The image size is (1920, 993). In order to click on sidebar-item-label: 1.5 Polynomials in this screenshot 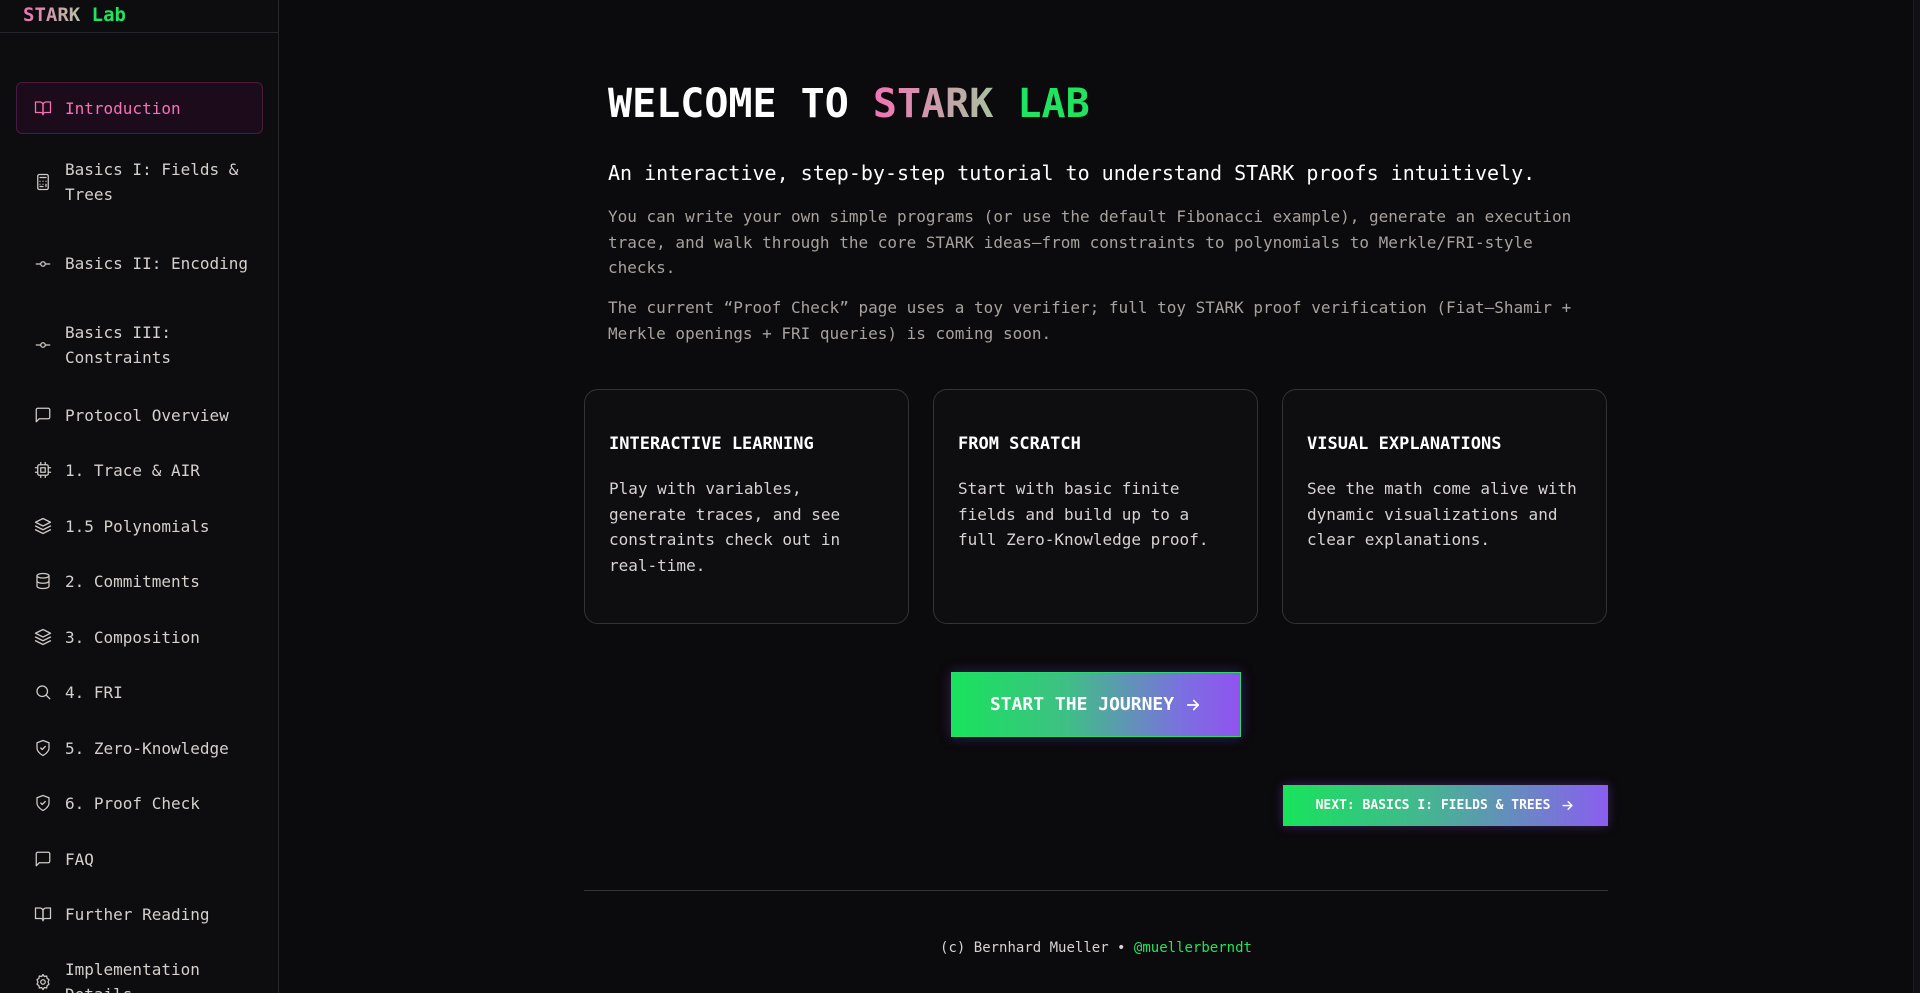, I will do `click(137, 526)`.